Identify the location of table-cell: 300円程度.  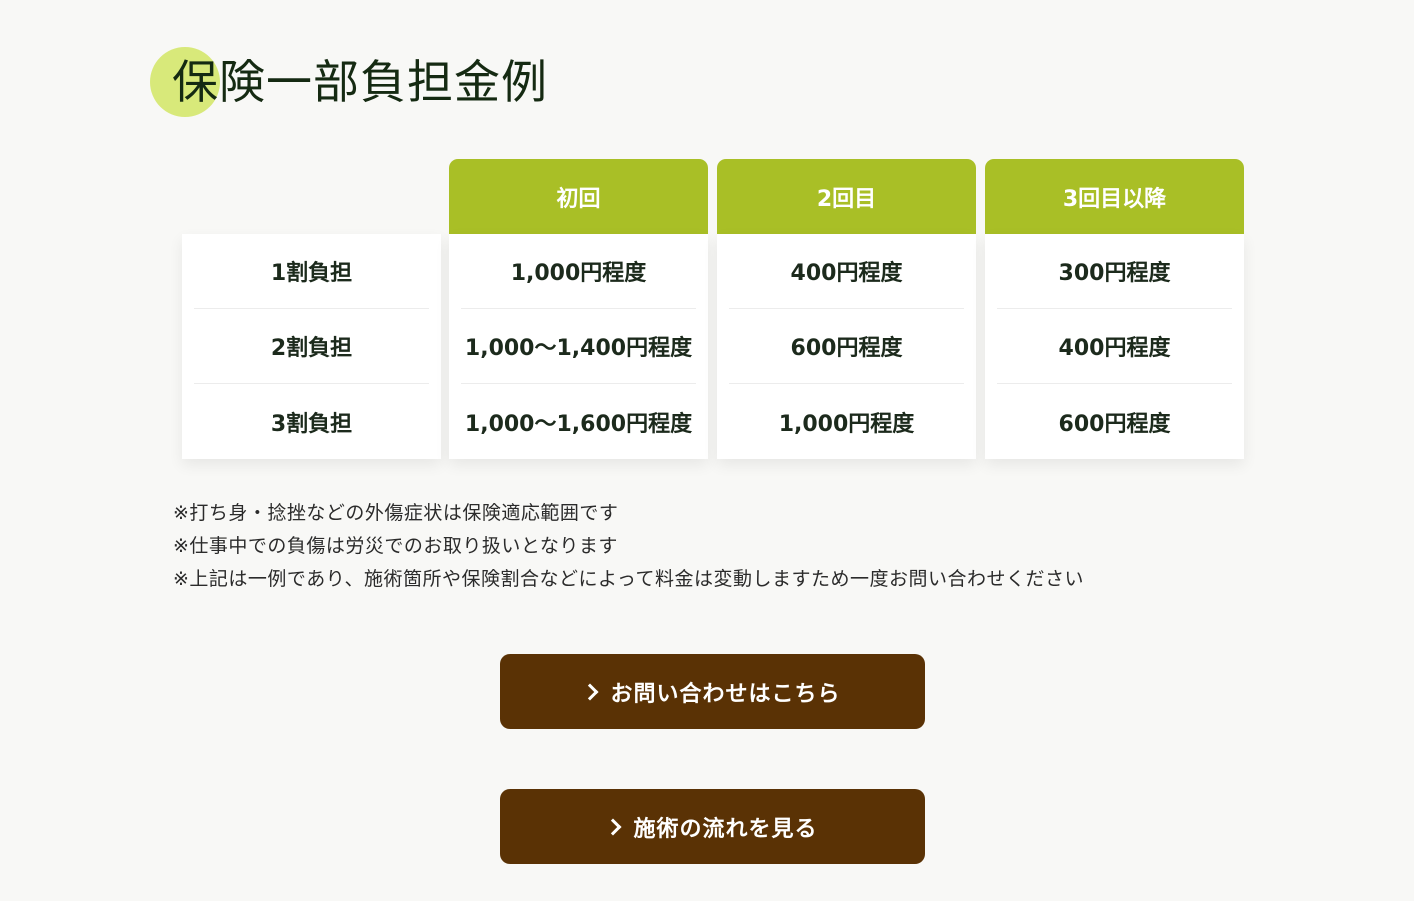
(1114, 271).